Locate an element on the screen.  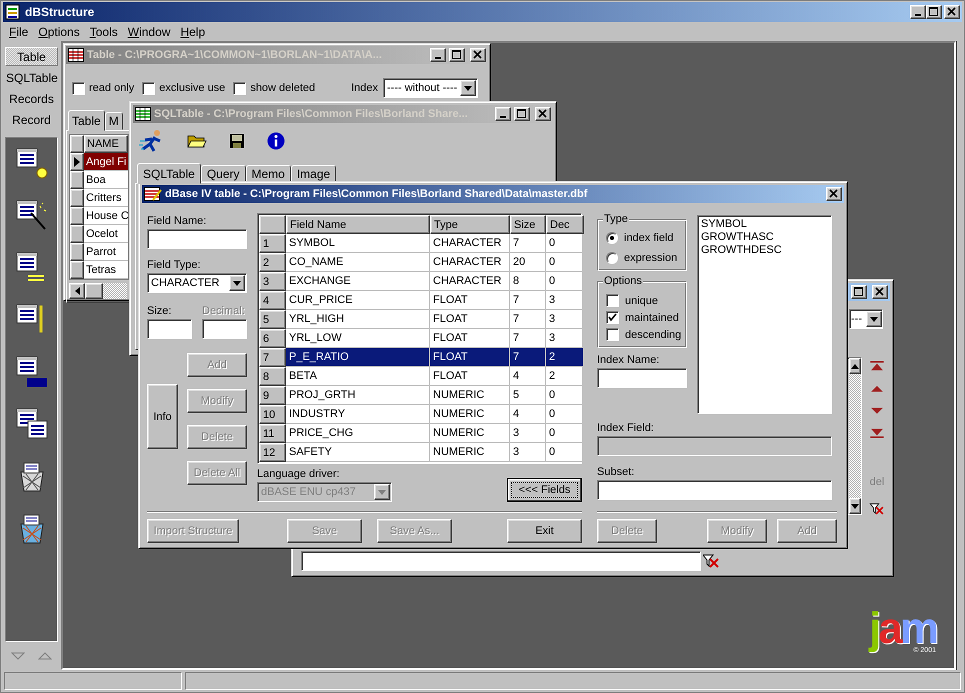
input-field is located at coordinates (501, 561).